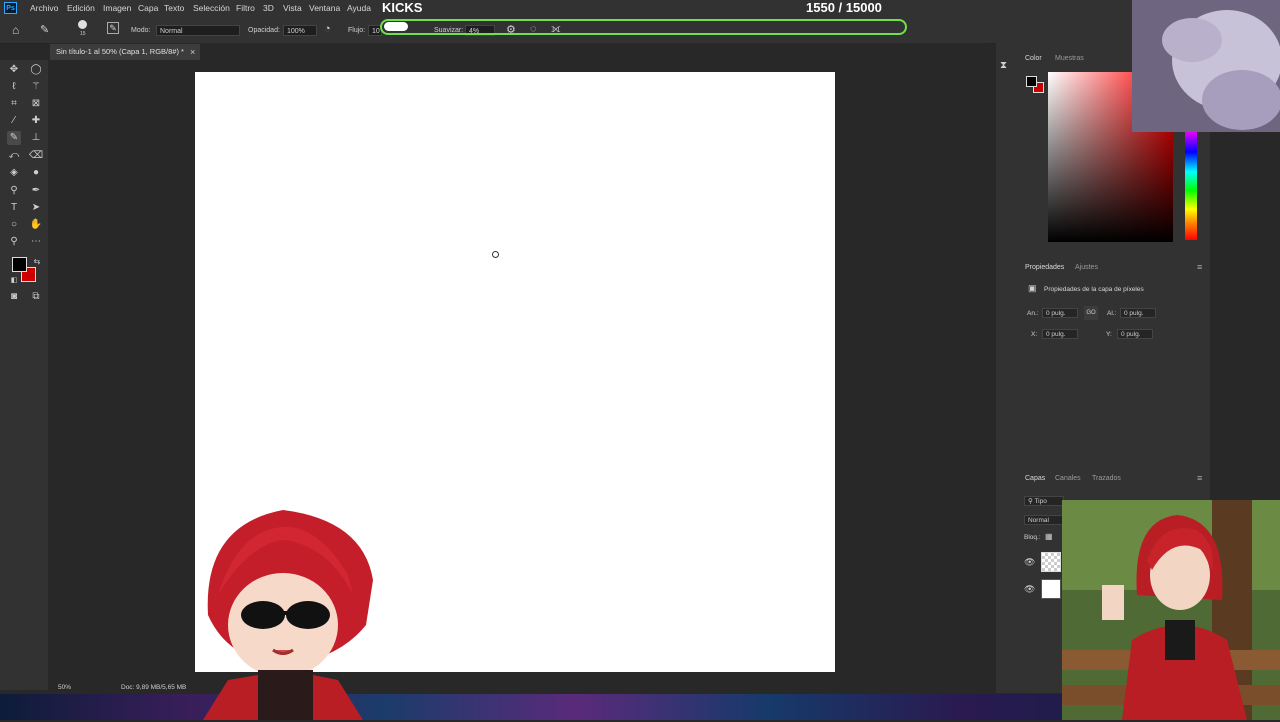 This screenshot has width=1280, height=722. What do you see at coordinates (148, 8) in the screenshot?
I see `menu-capa: Capa` at bounding box center [148, 8].